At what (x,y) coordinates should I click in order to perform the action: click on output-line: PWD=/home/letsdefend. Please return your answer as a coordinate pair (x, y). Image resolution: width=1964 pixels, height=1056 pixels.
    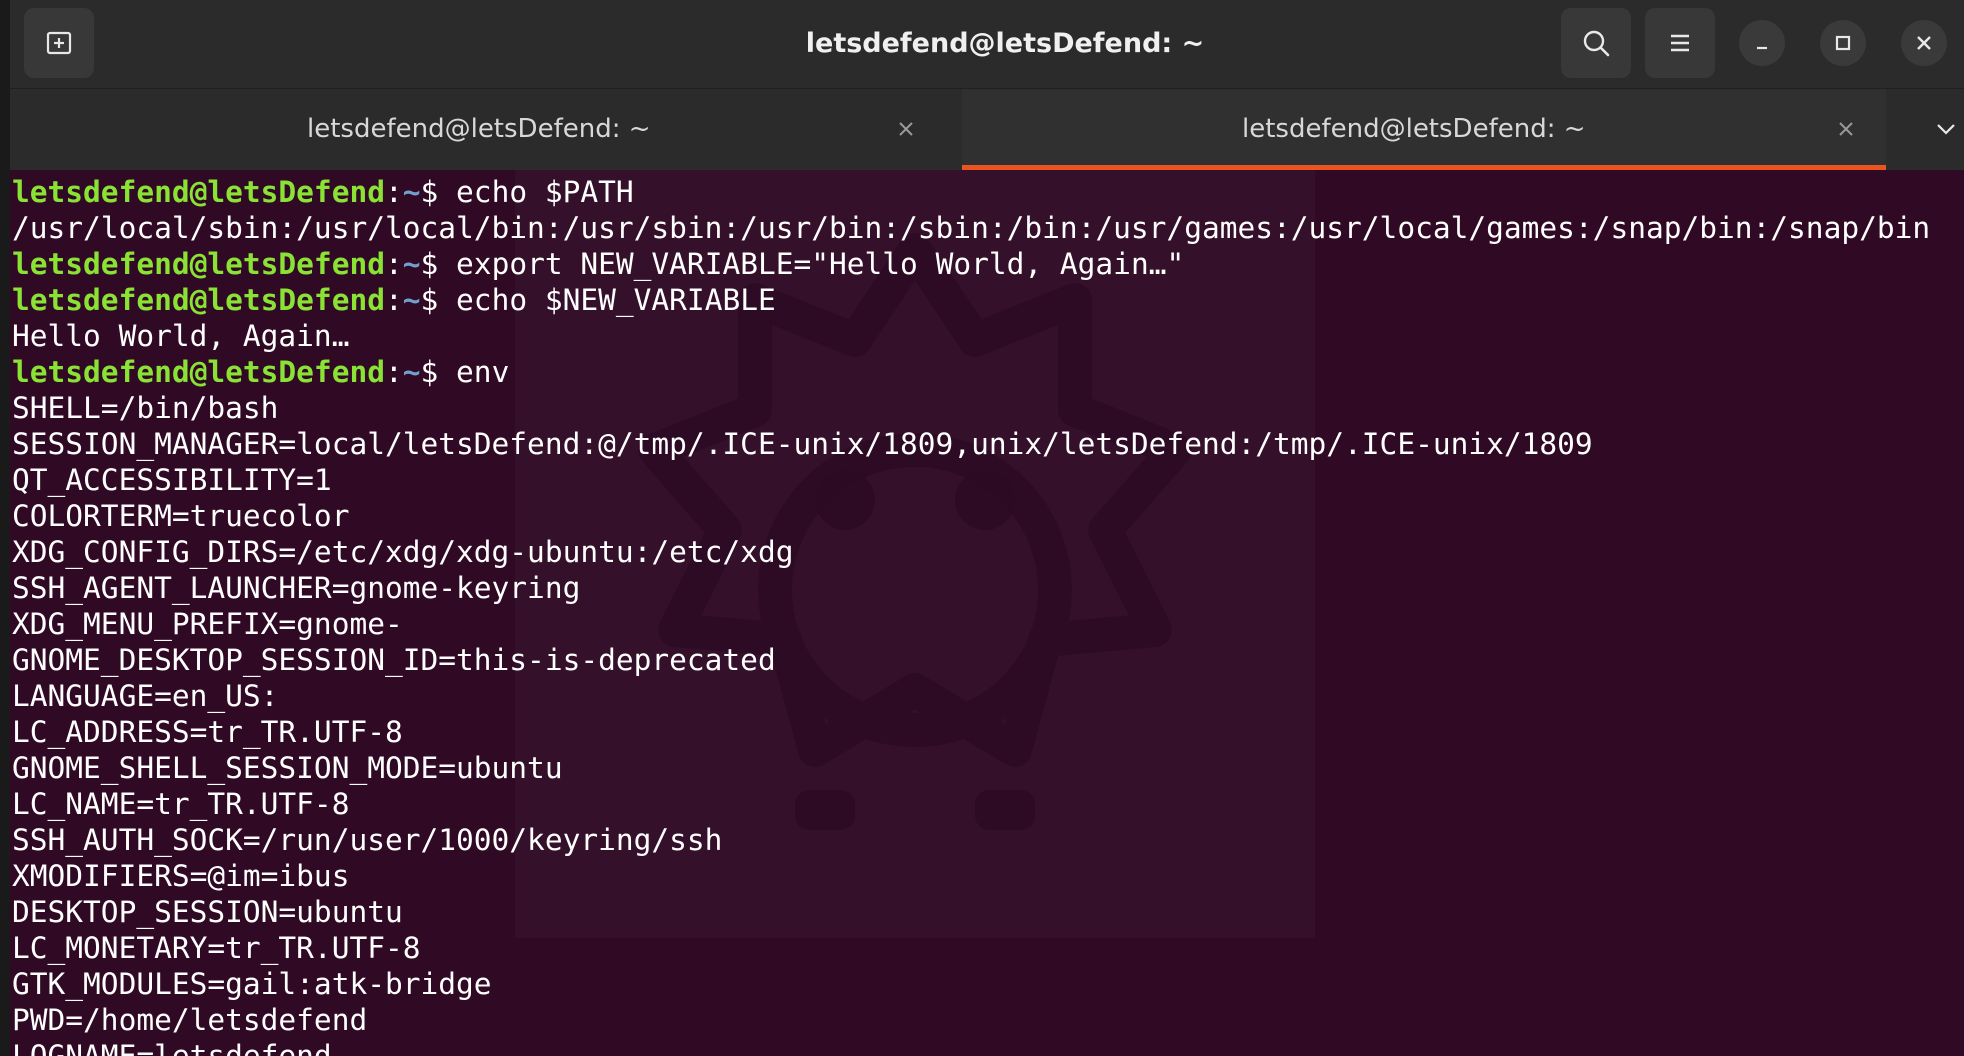
    Looking at the image, I should click on (190, 1020).